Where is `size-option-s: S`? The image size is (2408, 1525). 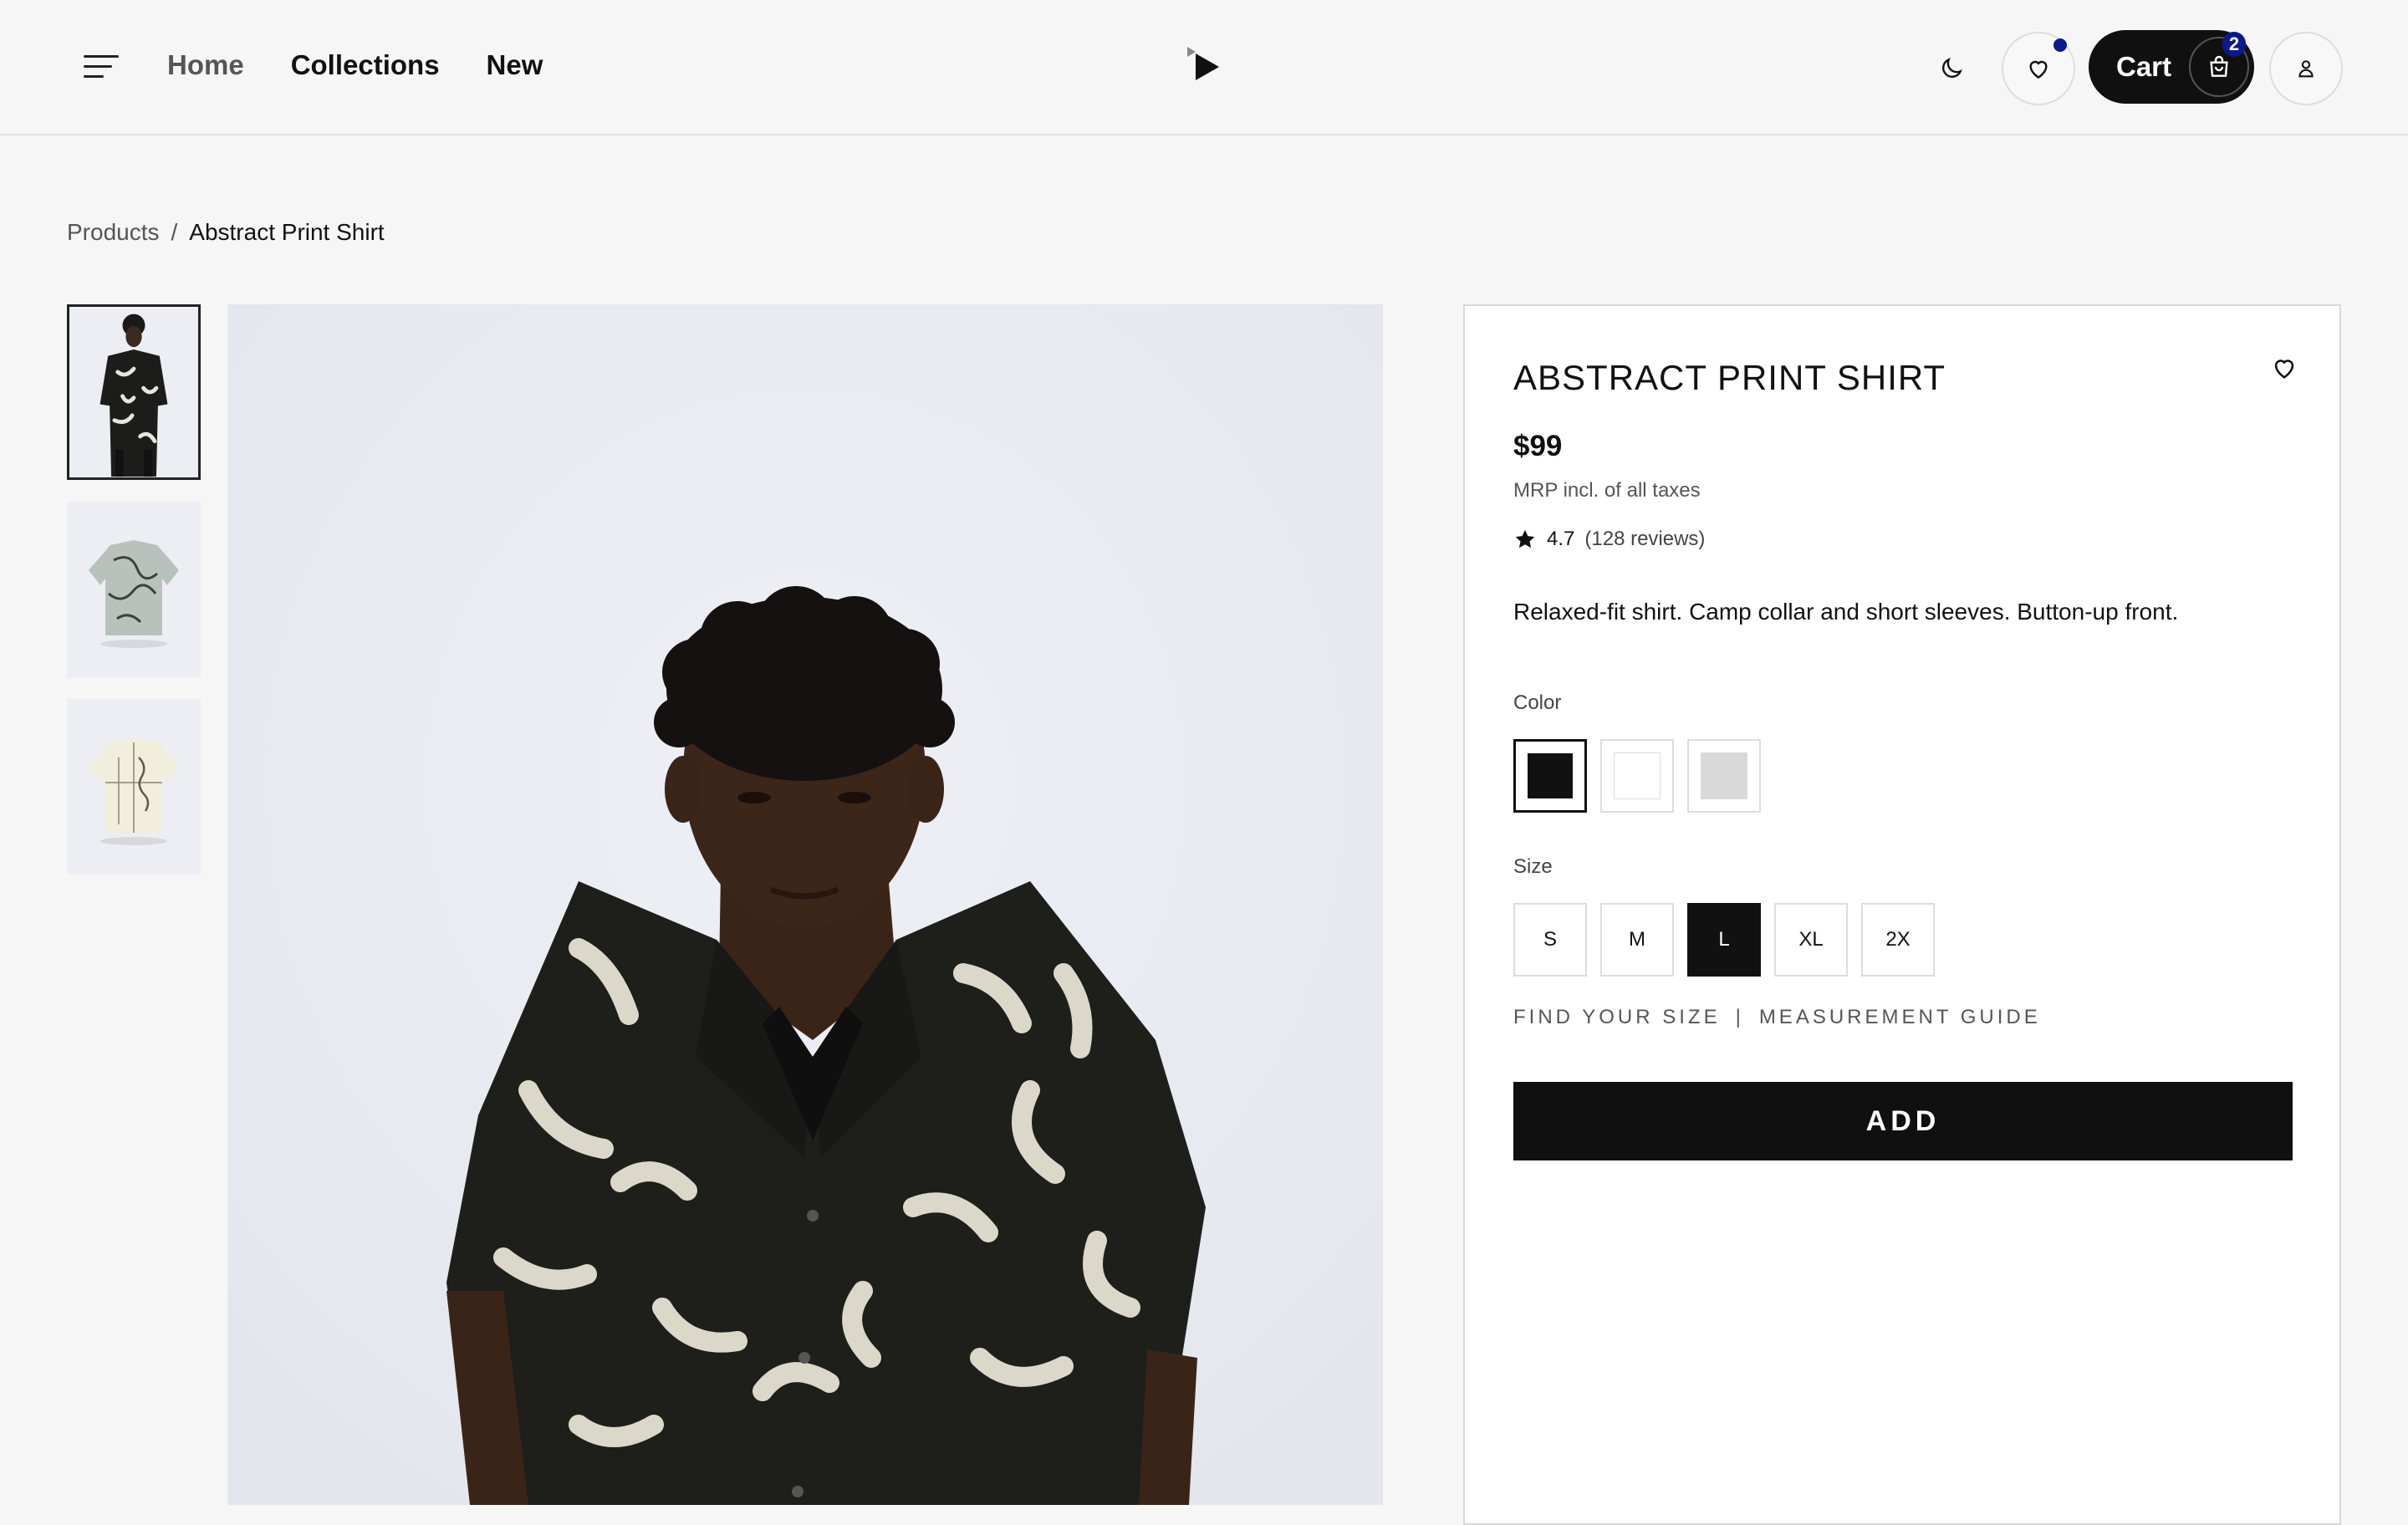 size-option-s: S is located at coordinates (1550, 940).